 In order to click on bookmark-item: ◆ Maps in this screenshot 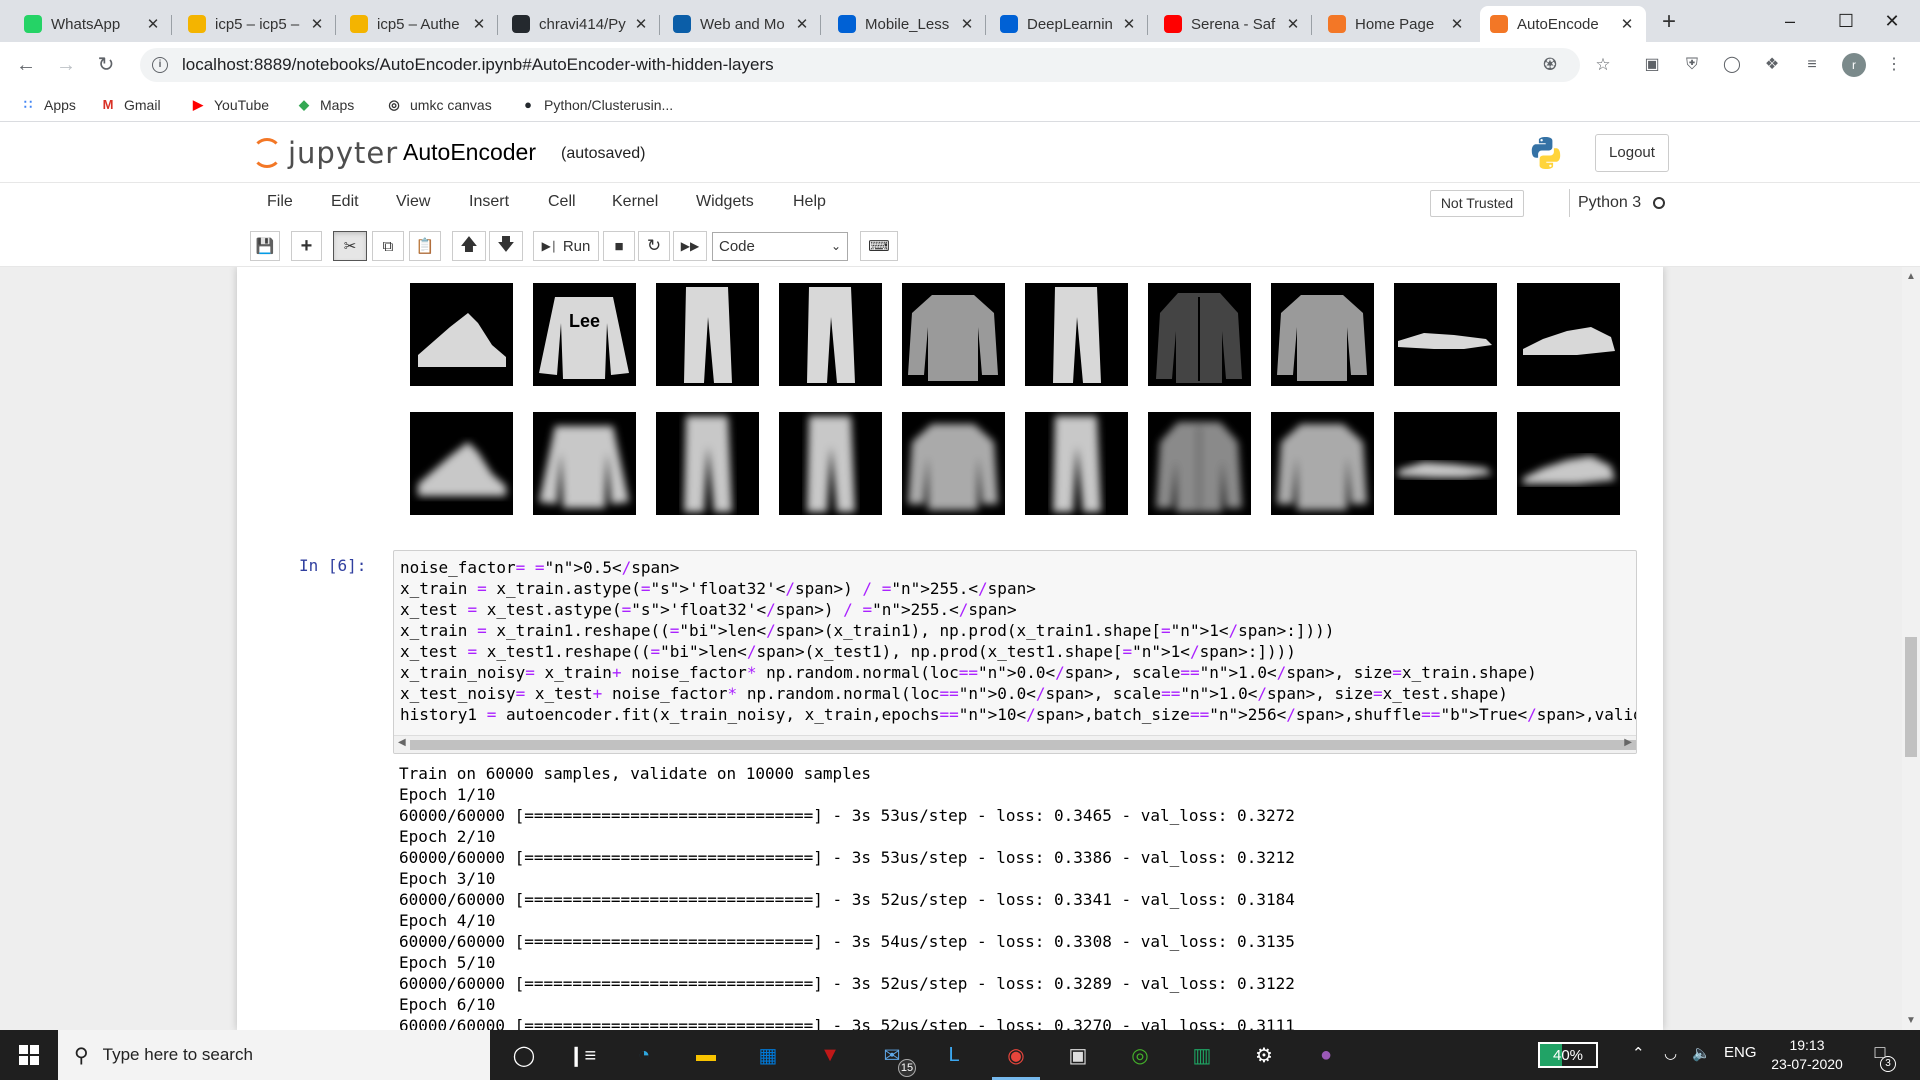, I will do `click(325, 105)`.